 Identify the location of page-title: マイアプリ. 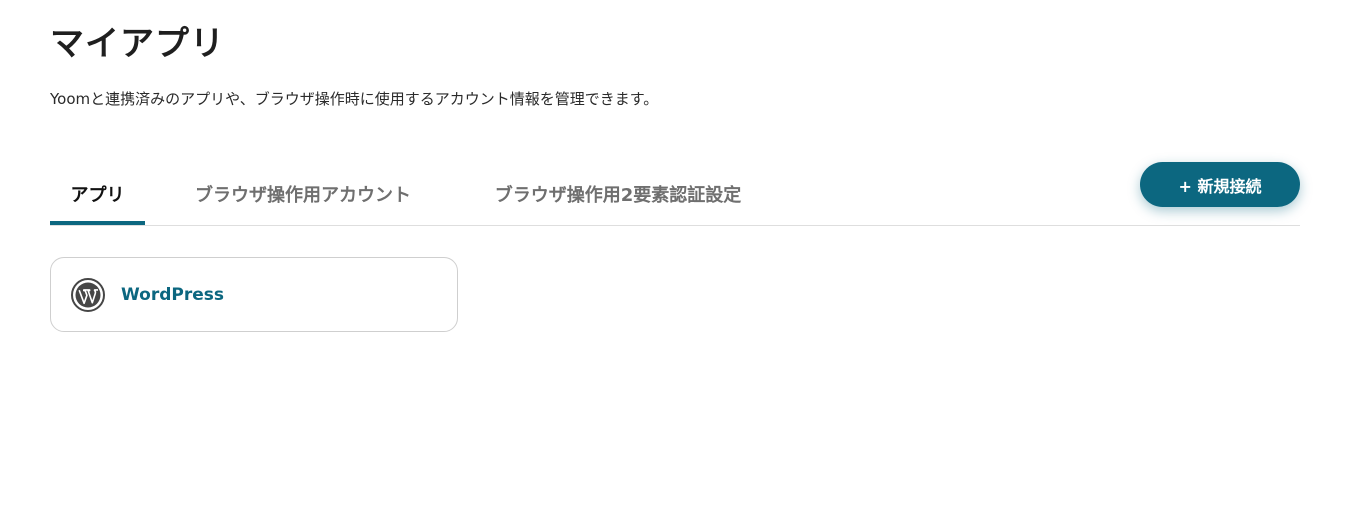
(137, 44).